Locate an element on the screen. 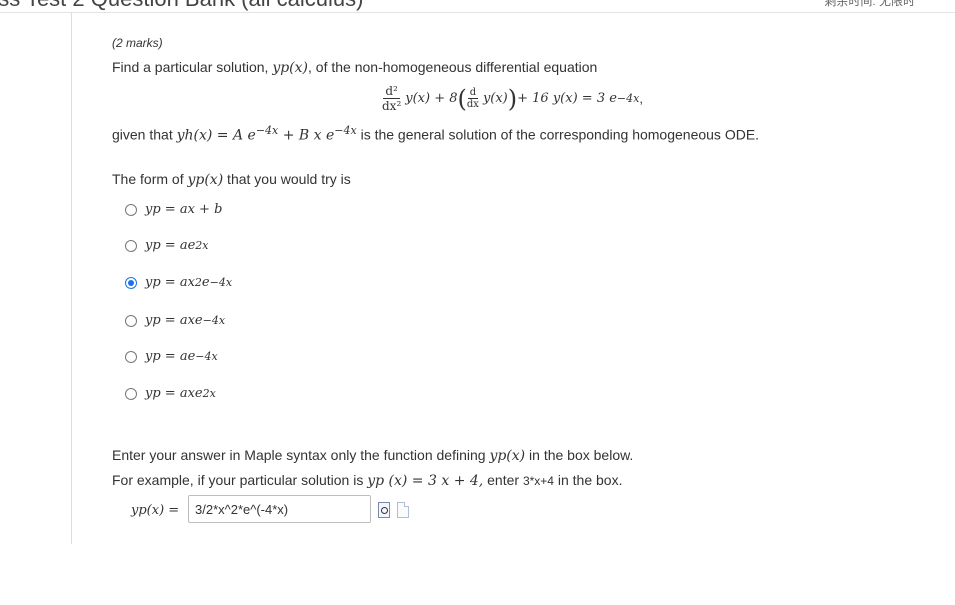  open-paren: ( is located at coordinates (462, 98).